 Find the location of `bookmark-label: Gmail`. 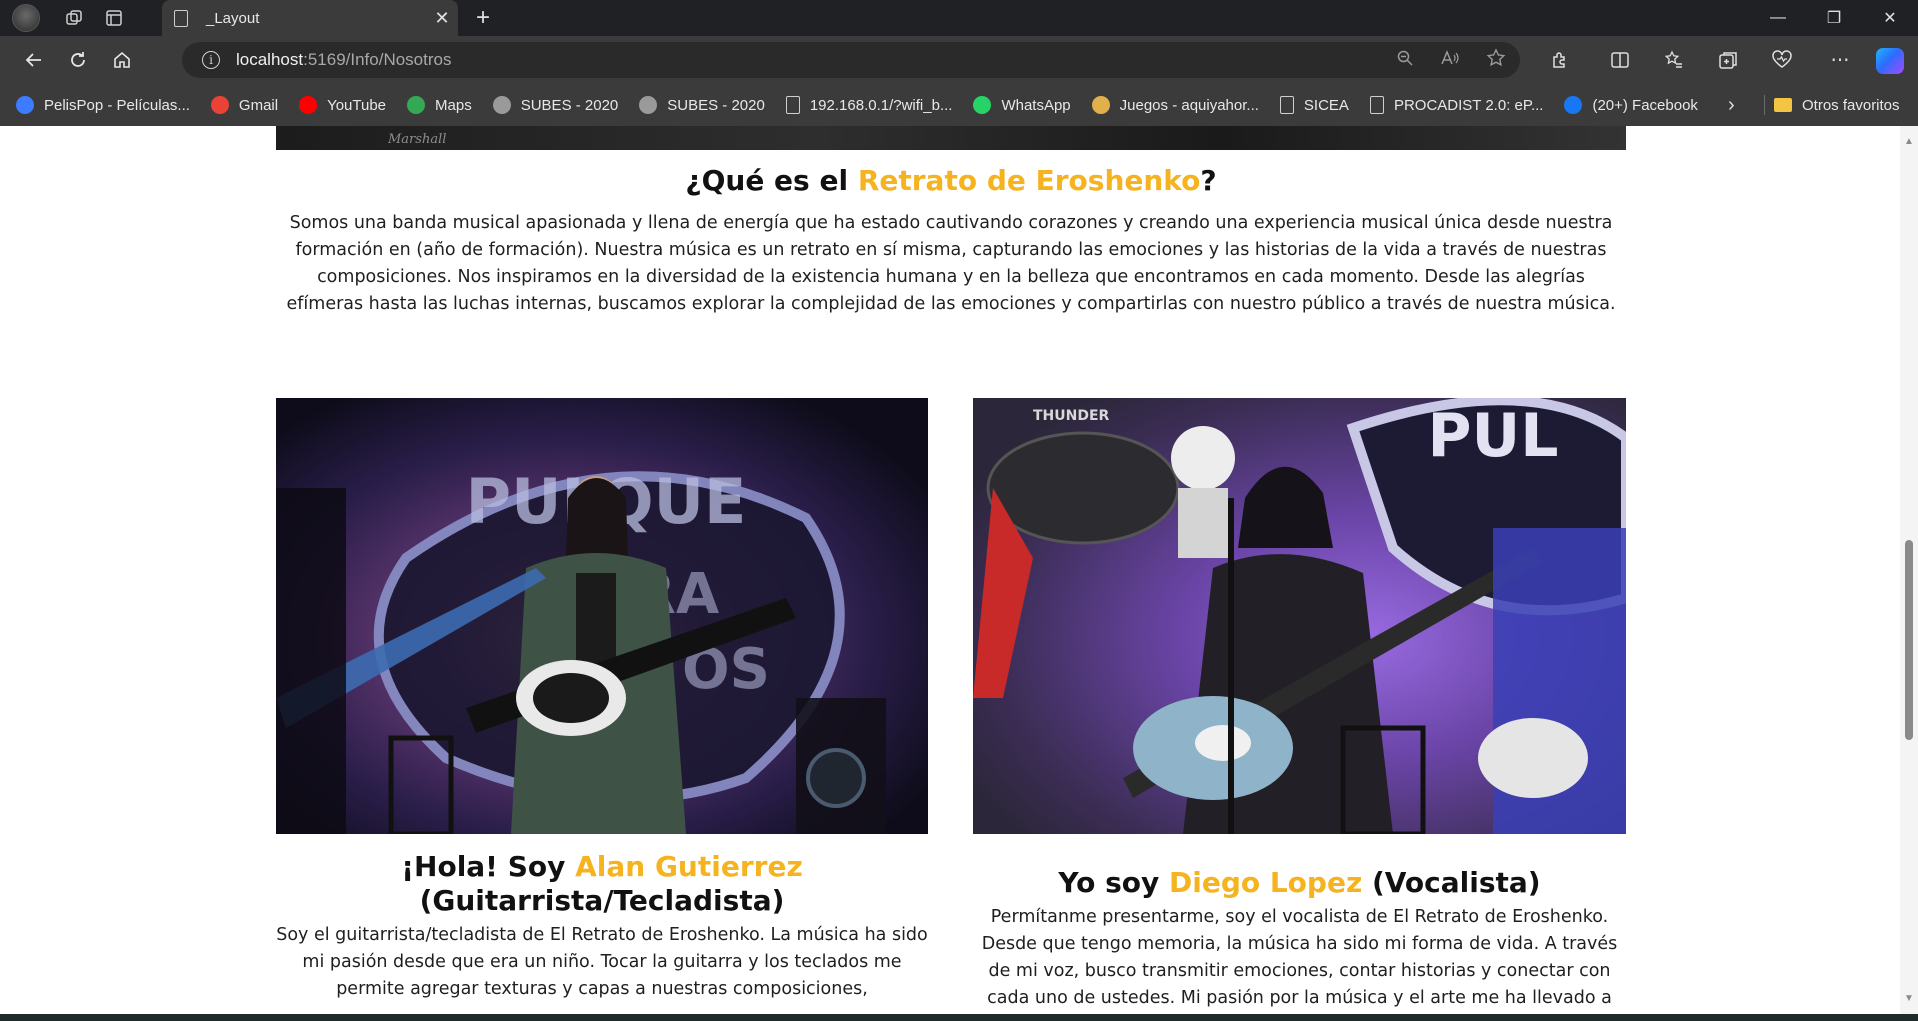

bookmark-label: Gmail is located at coordinates (258, 105).